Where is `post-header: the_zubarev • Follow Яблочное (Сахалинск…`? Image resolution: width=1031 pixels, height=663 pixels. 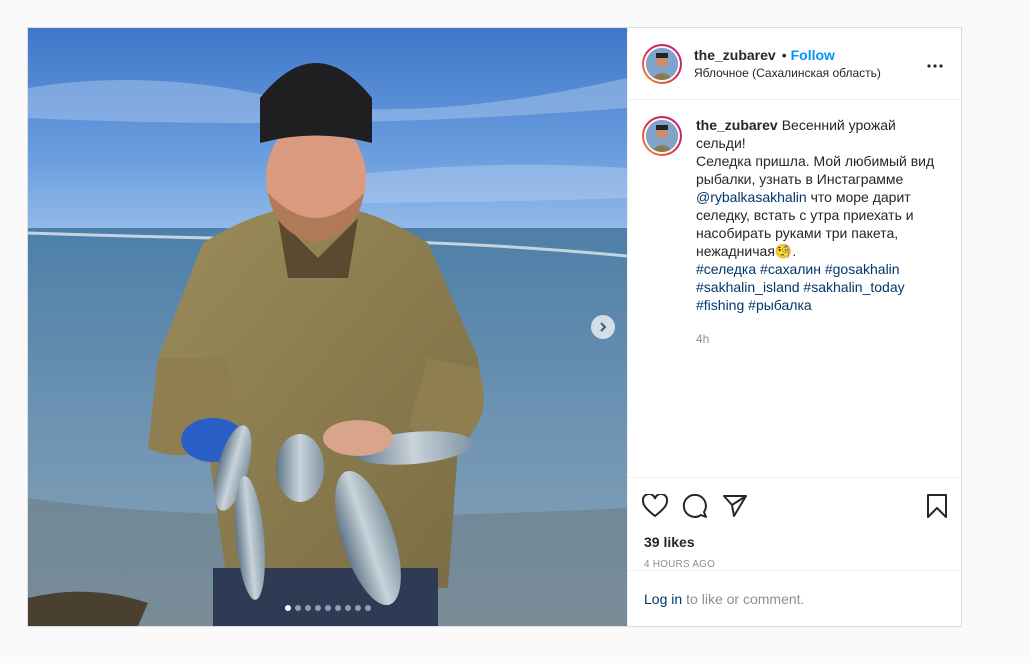
post-header: the_zubarev • Follow Яблочное (Сахалинск… is located at coordinates (794, 64).